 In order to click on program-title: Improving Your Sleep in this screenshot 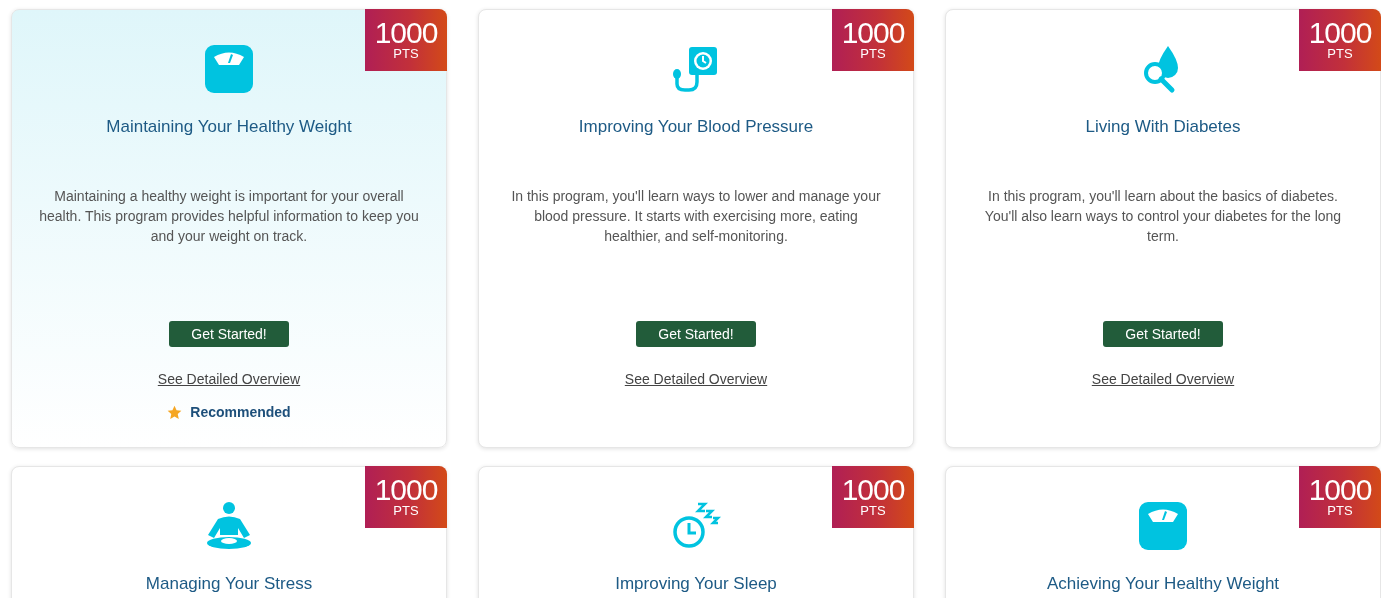, I will do `click(696, 584)`.